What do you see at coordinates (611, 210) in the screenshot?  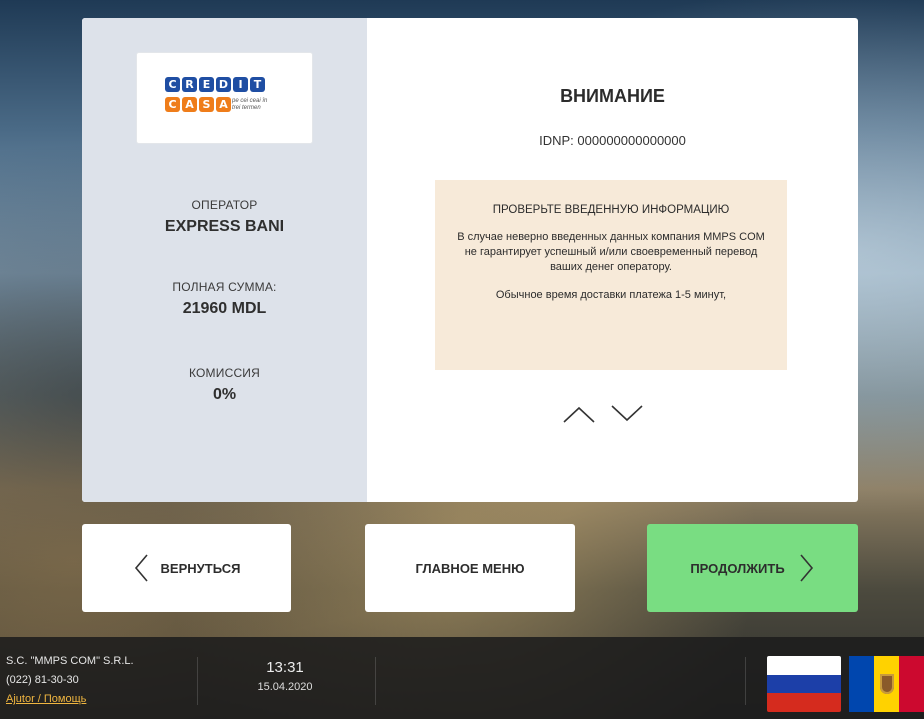 I see `notice-heading: ПРОВЕРЬТЕ ВВЕДЕННУЮ ИНФОРМАЦИЮ` at bounding box center [611, 210].